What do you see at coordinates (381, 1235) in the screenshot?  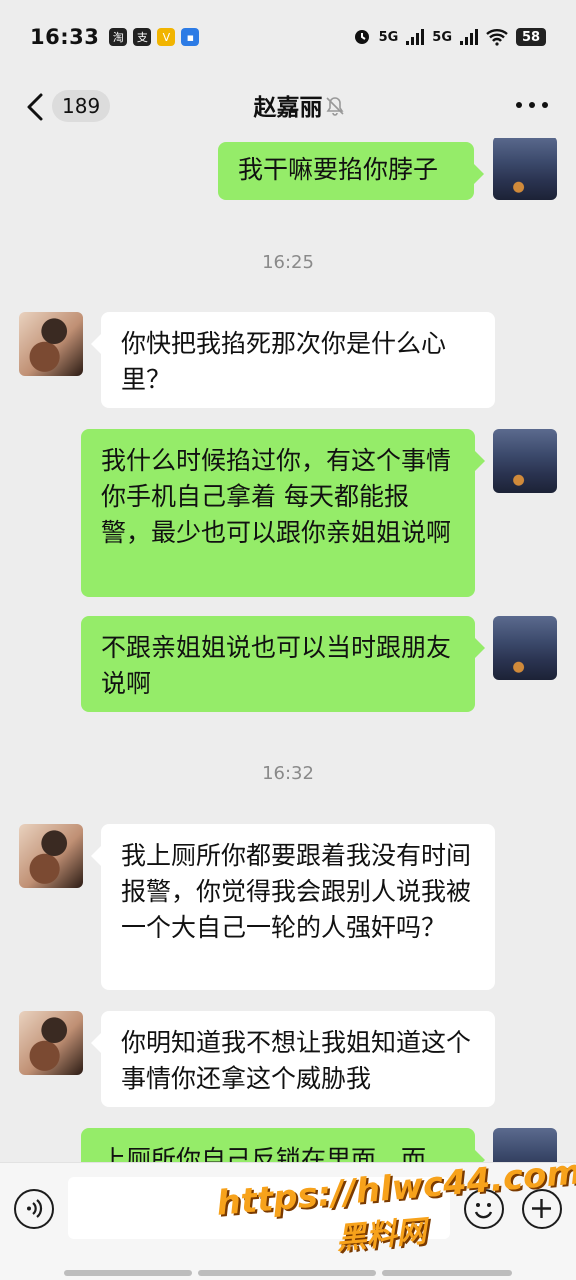 I see `watermark-name: 黑料网` at bounding box center [381, 1235].